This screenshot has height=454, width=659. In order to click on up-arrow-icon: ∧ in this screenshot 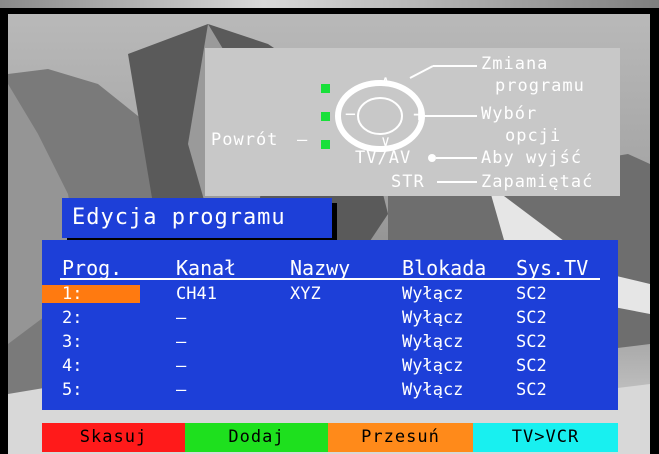, I will do `click(386, 81)`.